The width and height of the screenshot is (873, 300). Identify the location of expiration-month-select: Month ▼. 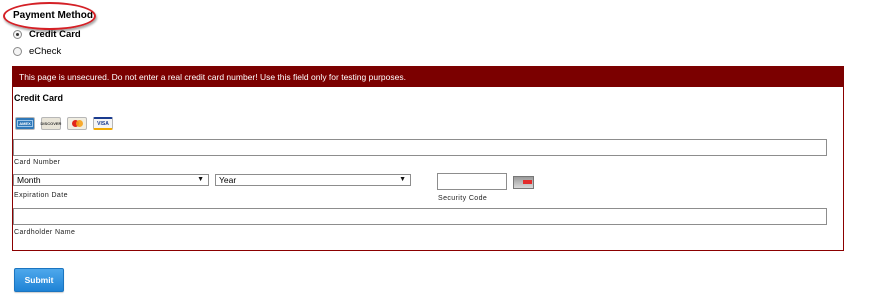
(111, 180).